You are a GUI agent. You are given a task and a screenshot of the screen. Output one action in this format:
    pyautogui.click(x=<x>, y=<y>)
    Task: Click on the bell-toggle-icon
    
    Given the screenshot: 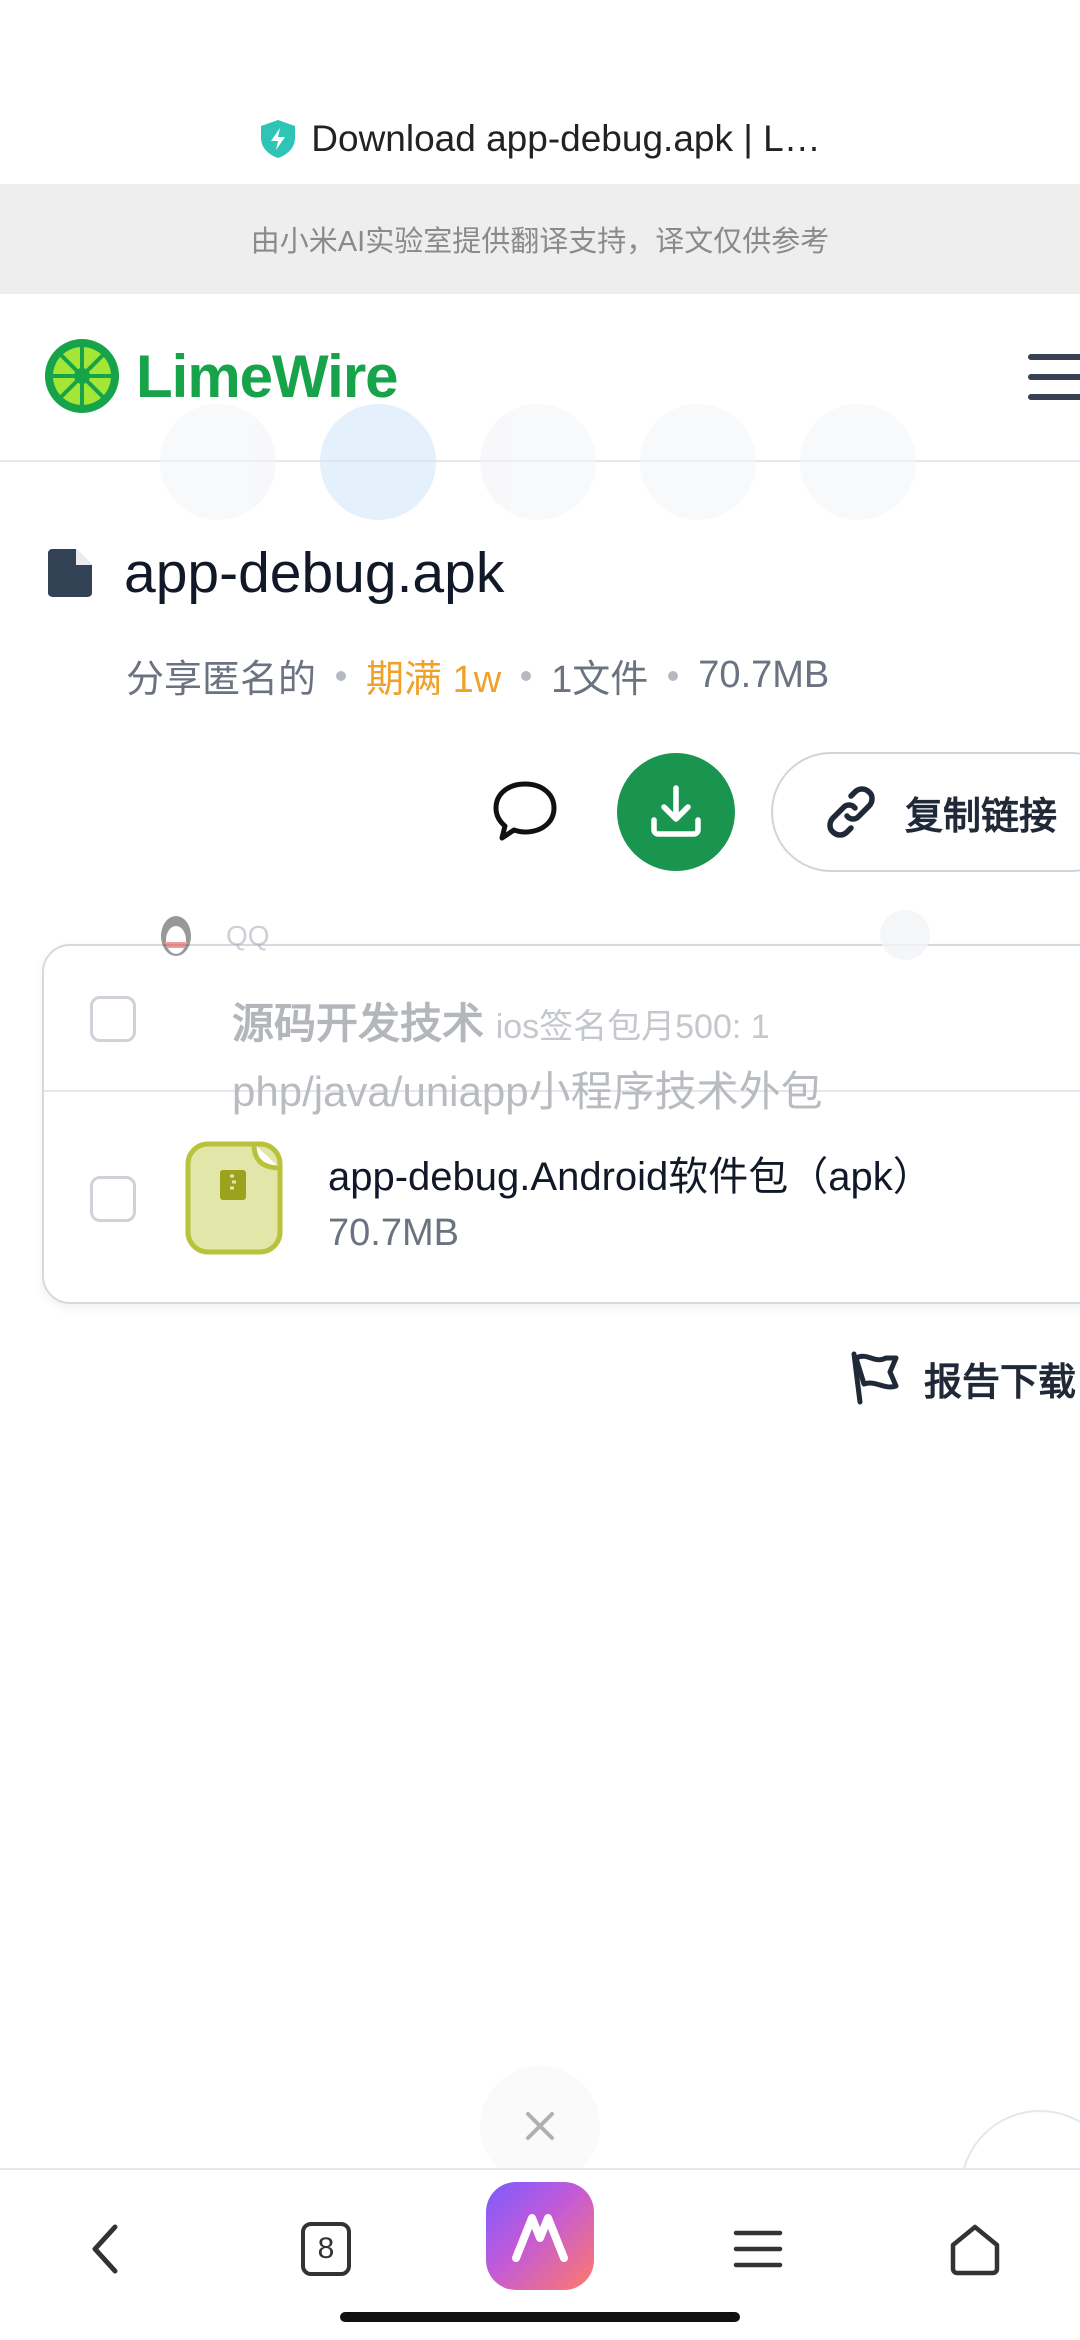 What is the action you would take?
    pyautogui.click(x=698, y=462)
    